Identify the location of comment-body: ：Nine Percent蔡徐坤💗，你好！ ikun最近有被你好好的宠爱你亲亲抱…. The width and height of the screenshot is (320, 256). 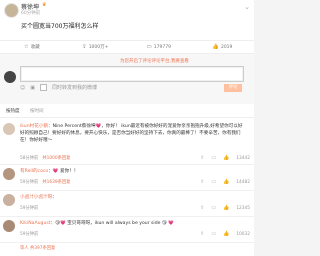
(131, 133).